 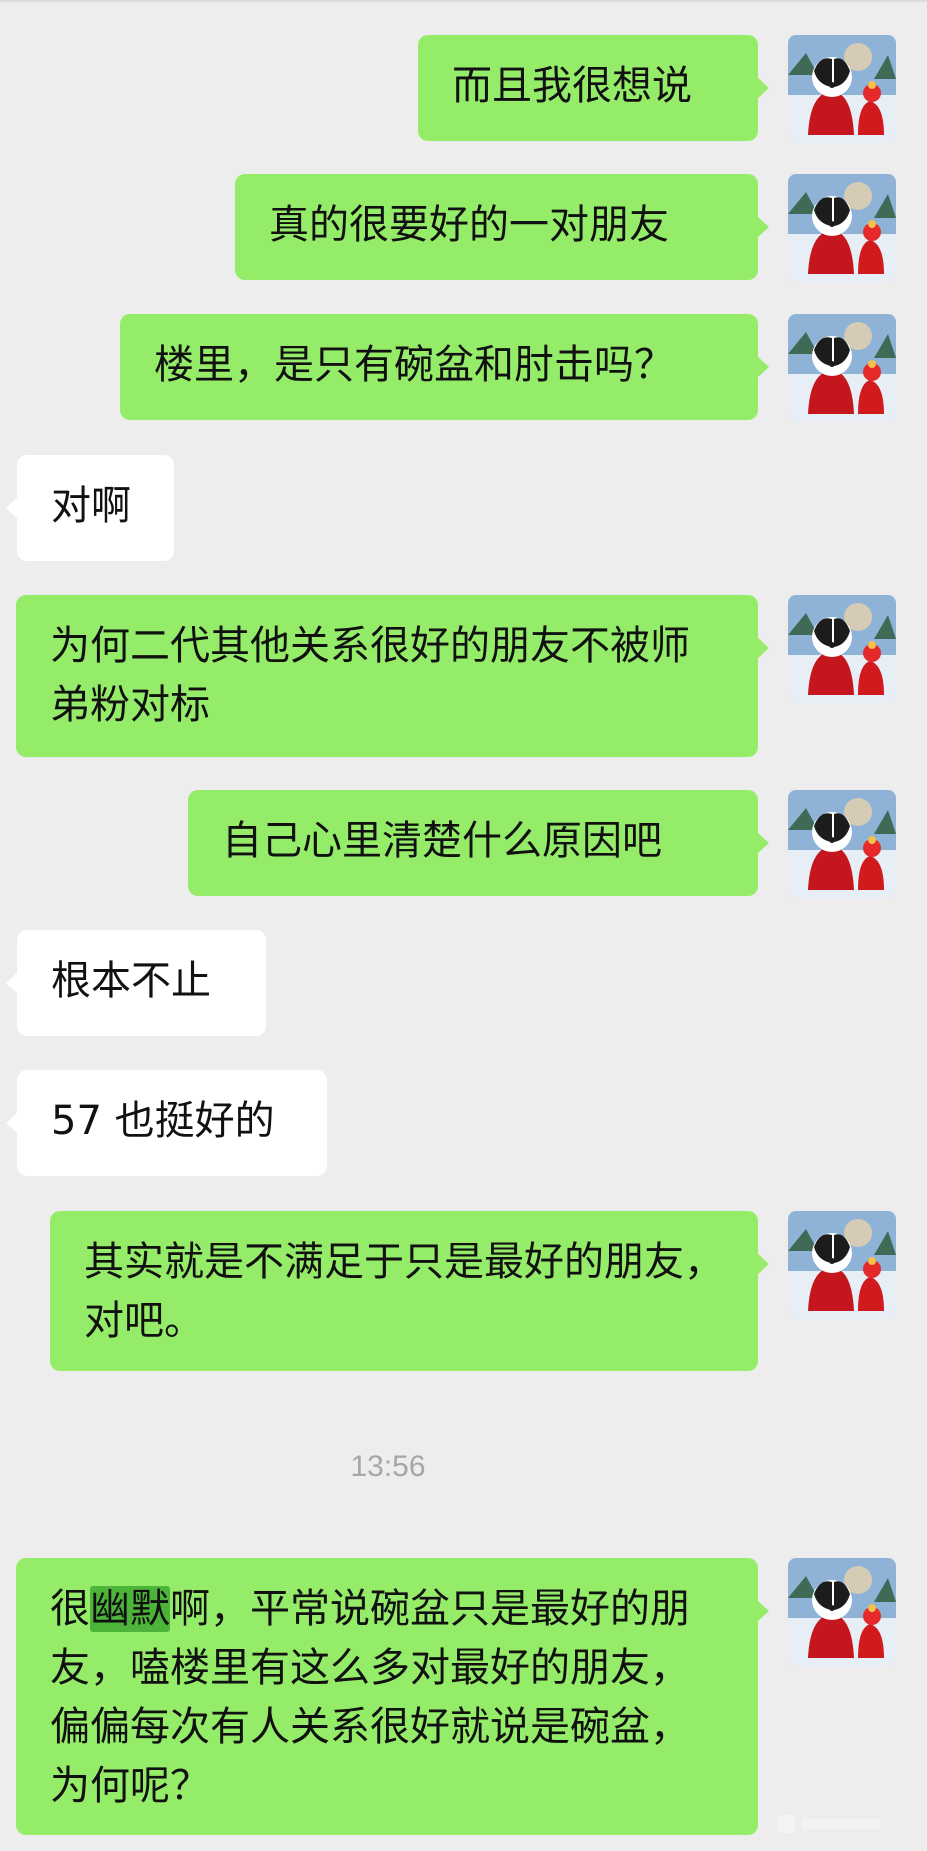 I want to click on message-bubble-sent: 而且我很想说, so click(x=593, y=88).